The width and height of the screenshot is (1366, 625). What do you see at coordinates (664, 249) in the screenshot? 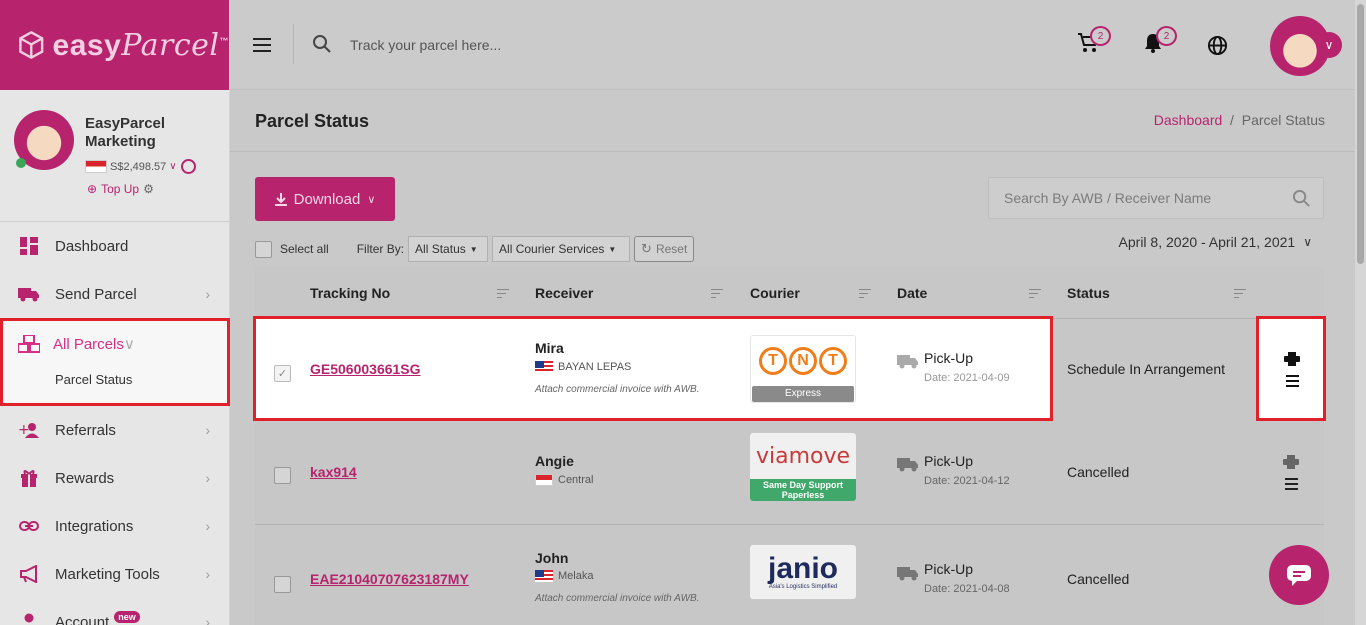
I see `reset-button: ↻ Reset` at bounding box center [664, 249].